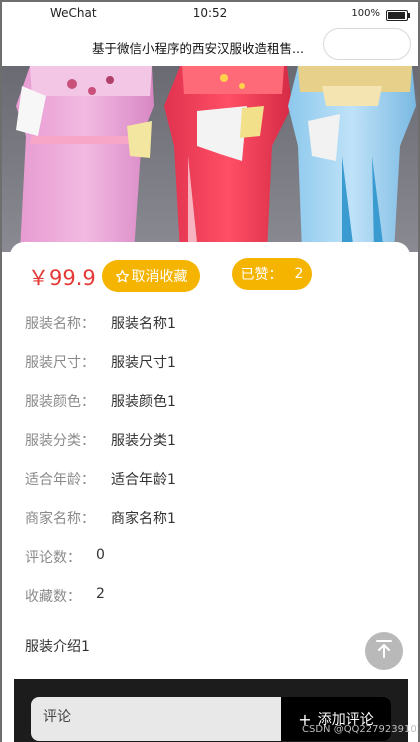 This screenshot has width=420, height=742. Describe the element at coordinates (53, 597) in the screenshot. I see `field-label: 收藏数：` at that location.